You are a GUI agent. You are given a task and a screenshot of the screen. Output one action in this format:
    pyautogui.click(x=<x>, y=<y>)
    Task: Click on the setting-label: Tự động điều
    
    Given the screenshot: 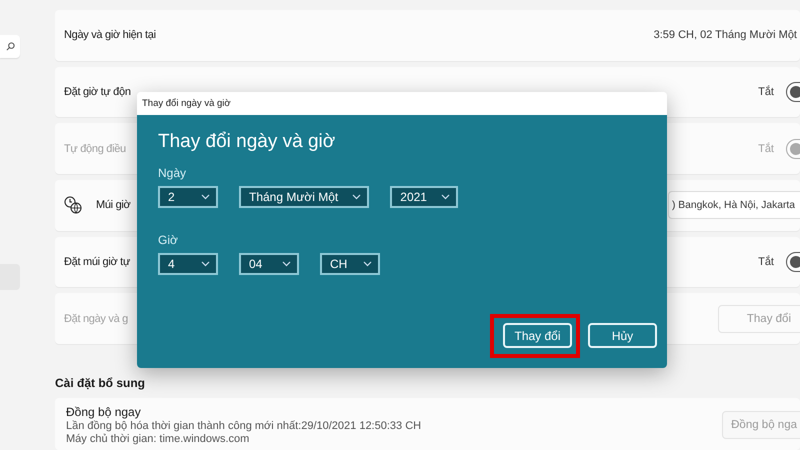 What is the action you would take?
    pyautogui.click(x=95, y=148)
    